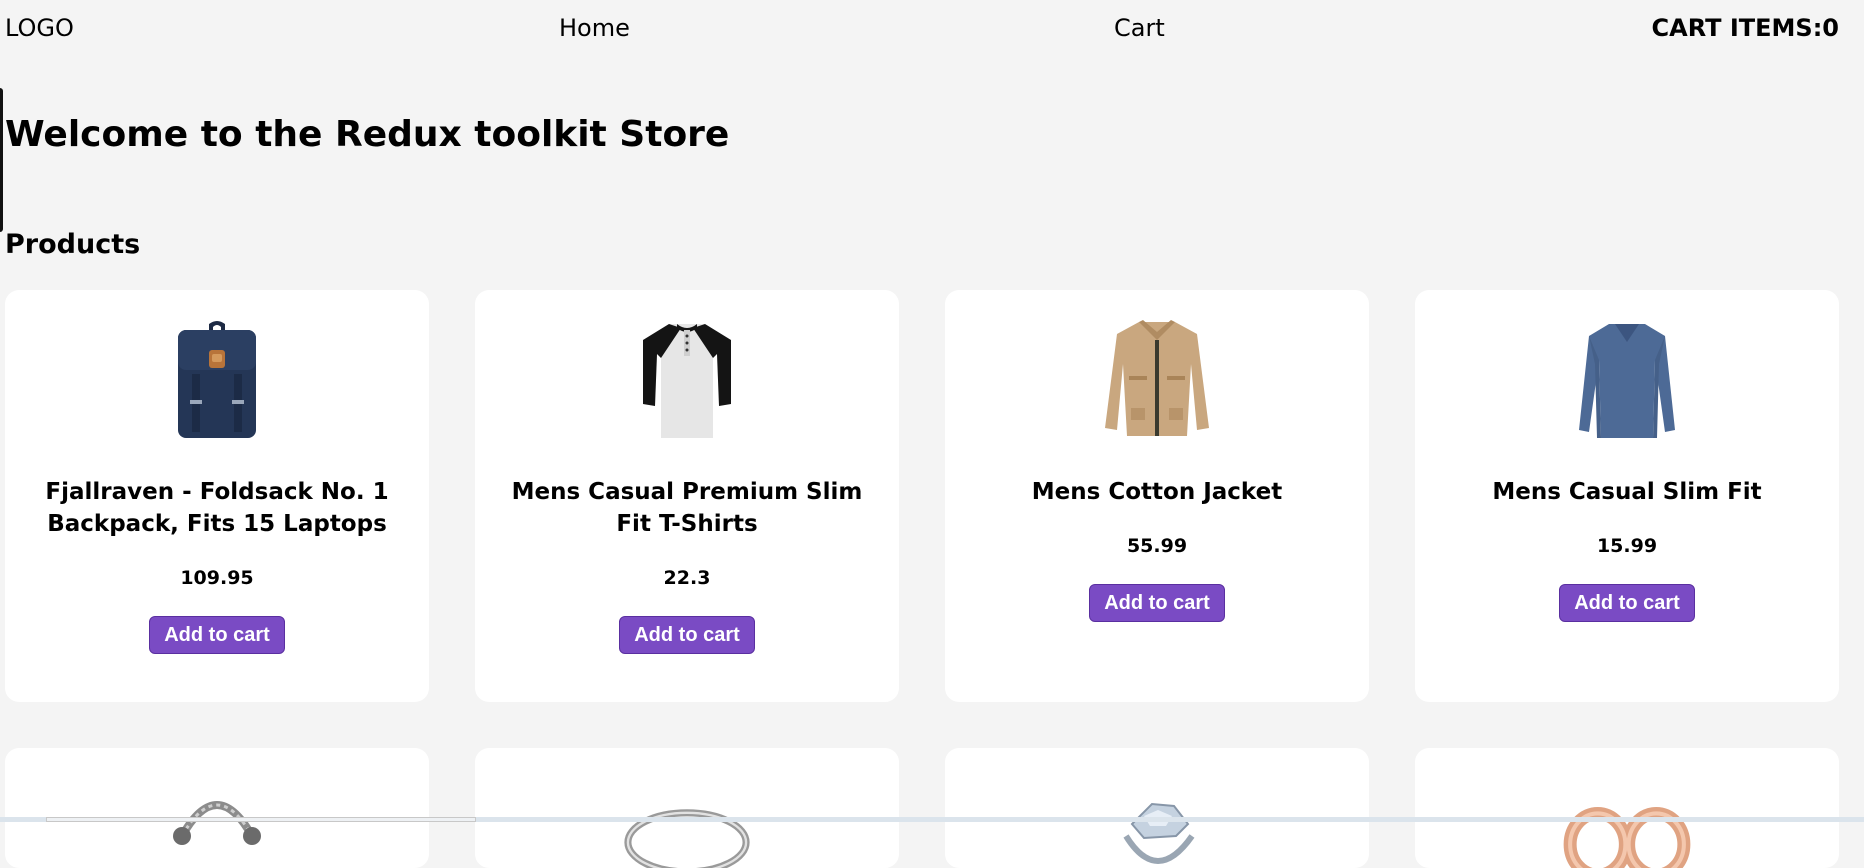 This screenshot has width=1864, height=868. I want to click on navbar: LOGO Home Cart CART ITEMS:0, so click(932, 28).